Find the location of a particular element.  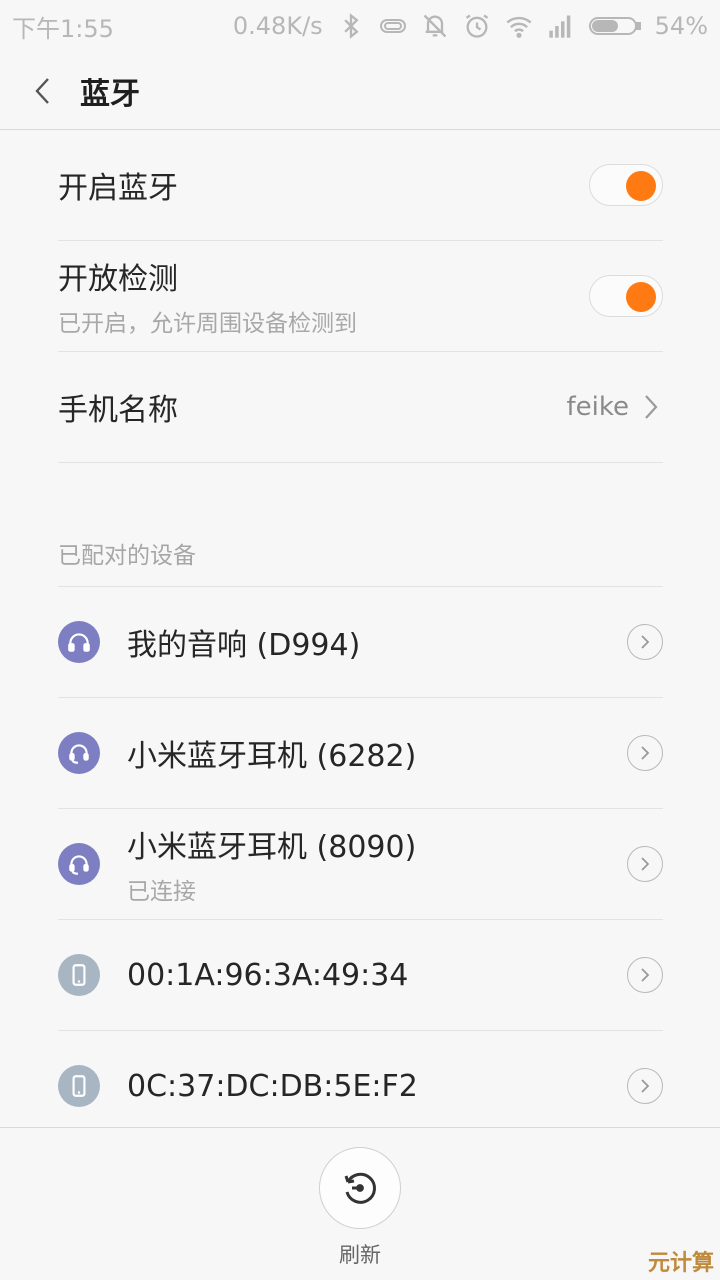

bluetooth-toggle-label: 开启蓝牙 is located at coordinates (118, 188).